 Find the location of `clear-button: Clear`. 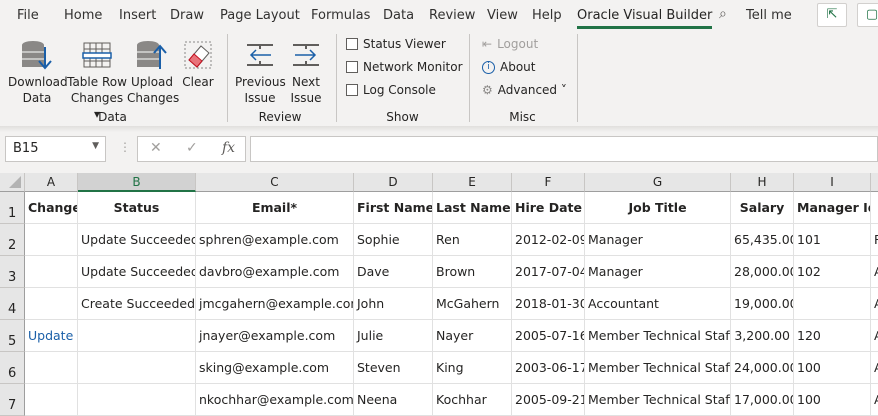

clear-button: Clear is located at coordinates (198, 63).